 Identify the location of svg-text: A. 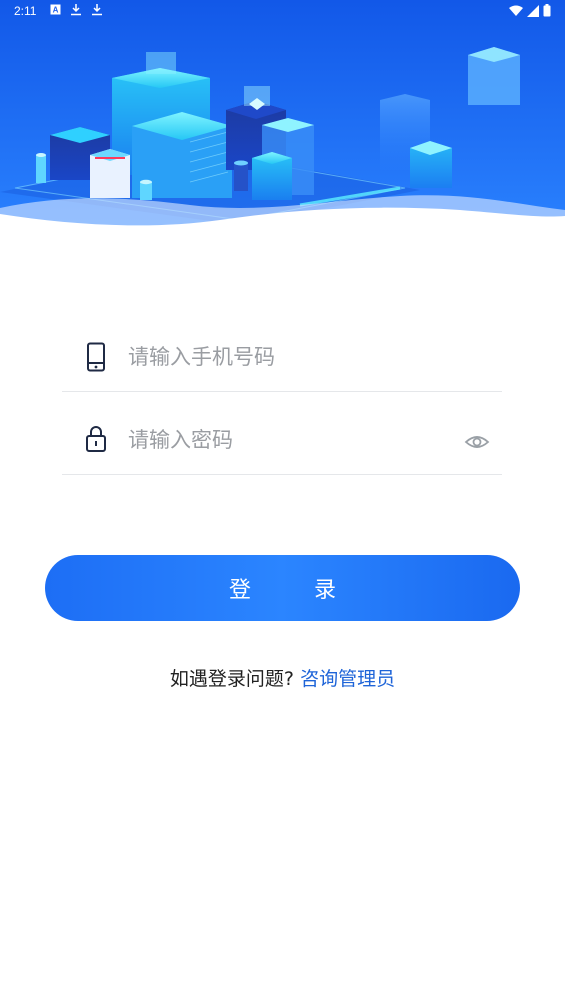
(56, 10).